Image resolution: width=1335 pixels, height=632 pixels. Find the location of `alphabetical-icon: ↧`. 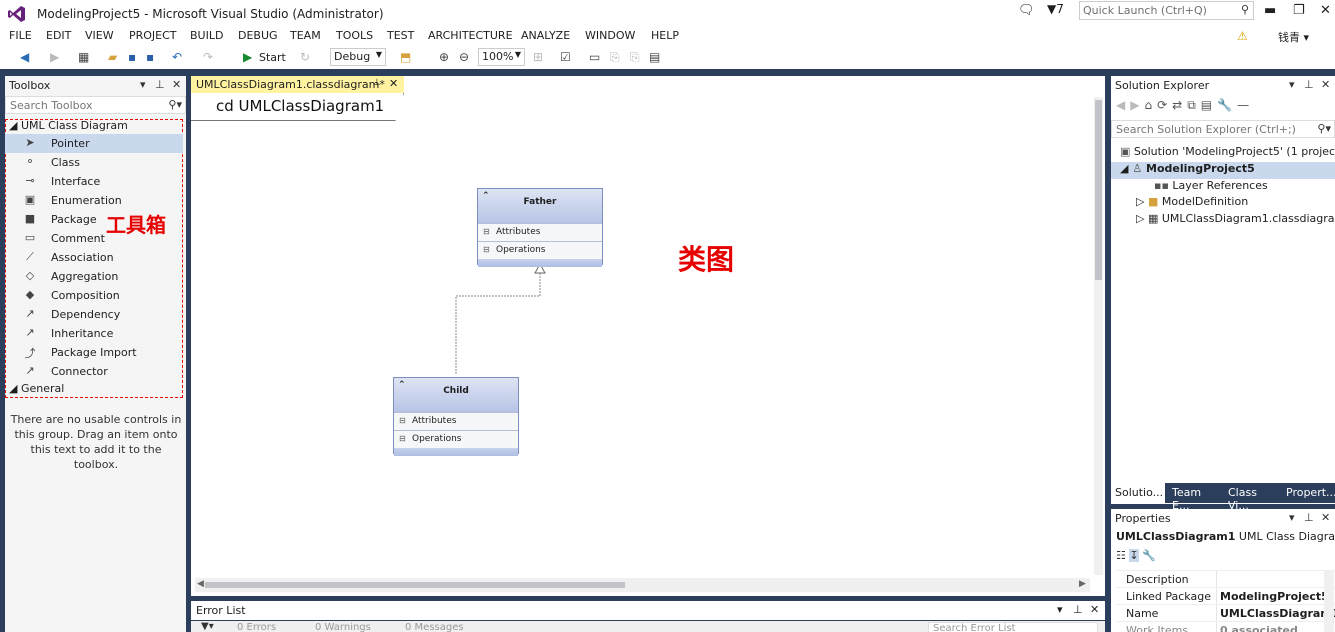

alphabetical-icon: ↧ is located at coordinates (1134, 555).